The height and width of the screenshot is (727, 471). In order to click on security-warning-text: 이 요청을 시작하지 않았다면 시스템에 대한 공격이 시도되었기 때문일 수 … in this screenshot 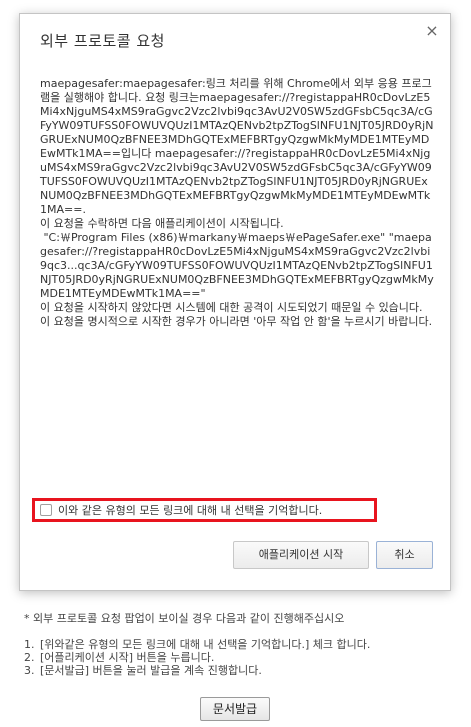, I will do `click(236, 314)`.